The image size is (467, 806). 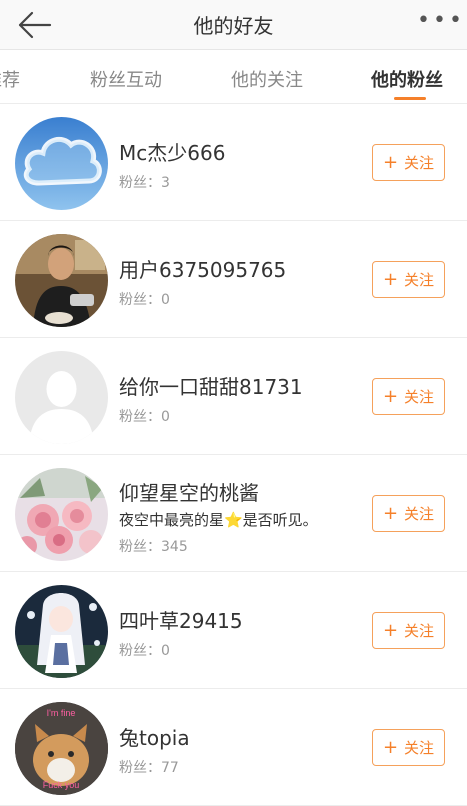 I want to click on cat-bottom-caption: Fuck you, so click(x=61, y=785).